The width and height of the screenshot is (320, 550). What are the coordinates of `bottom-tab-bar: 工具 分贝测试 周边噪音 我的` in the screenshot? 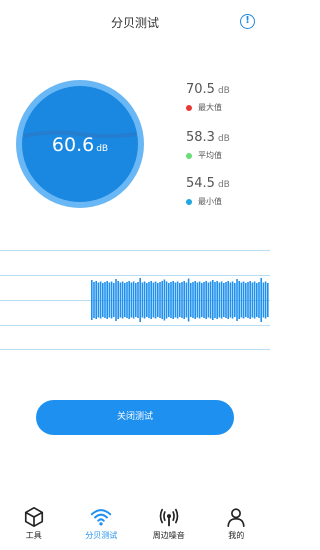 It's located at (135, 525).